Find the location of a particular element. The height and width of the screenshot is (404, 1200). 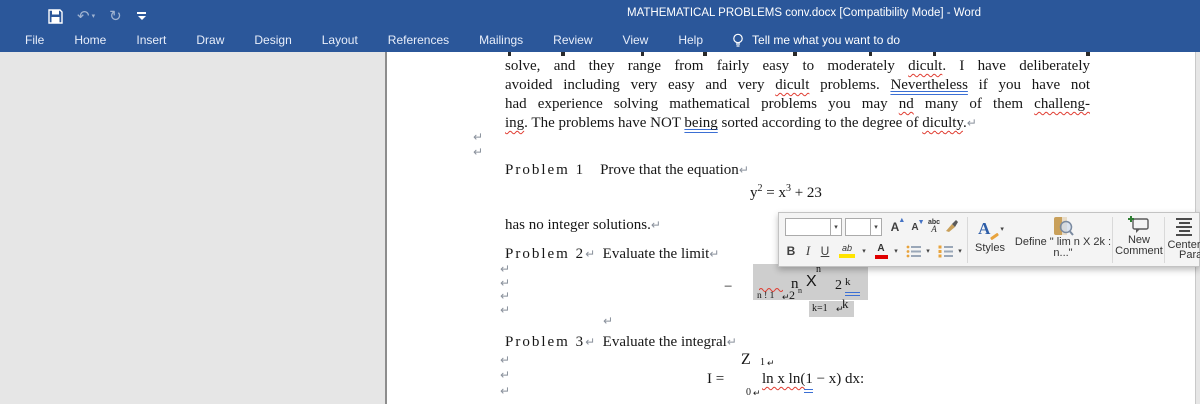

text-highlight-icon: ab is located at coordinates (847, 251).